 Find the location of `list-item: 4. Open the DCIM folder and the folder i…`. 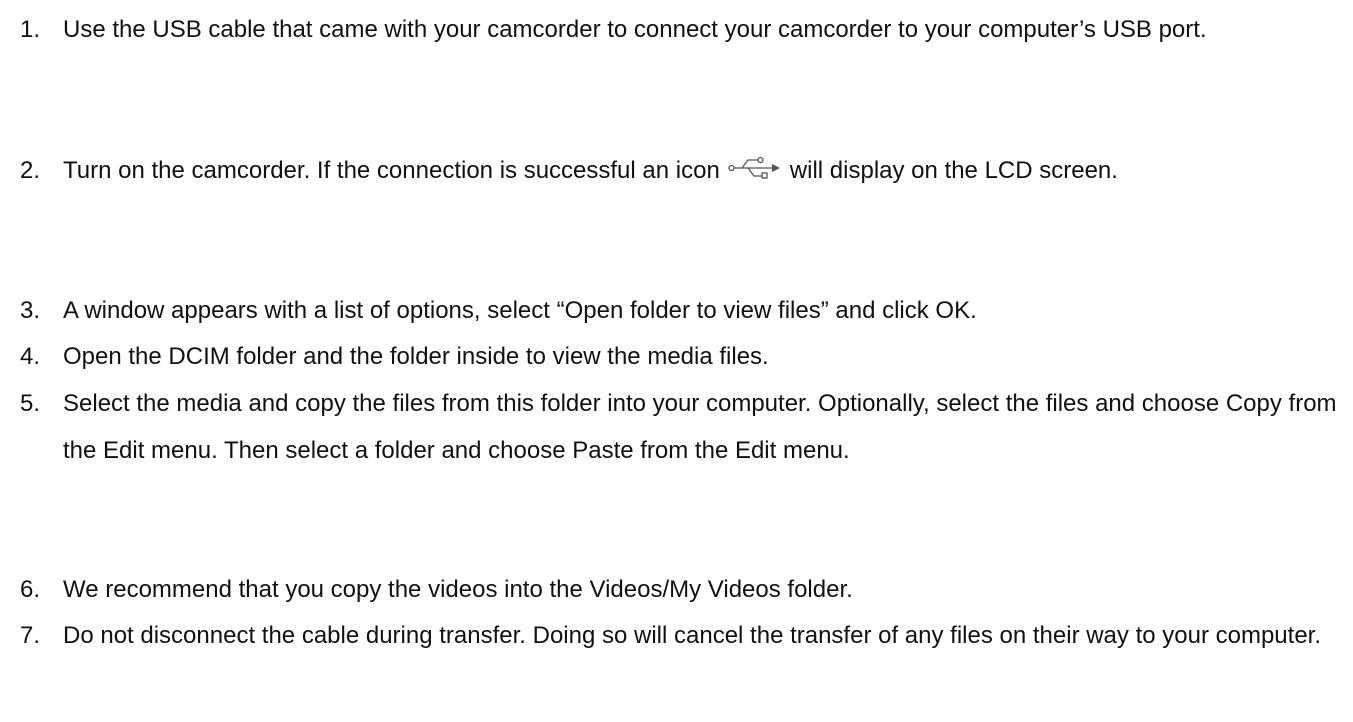

list-item: 4. Open the DCIM folder and the folder i… is located at coordinates (671, 356).